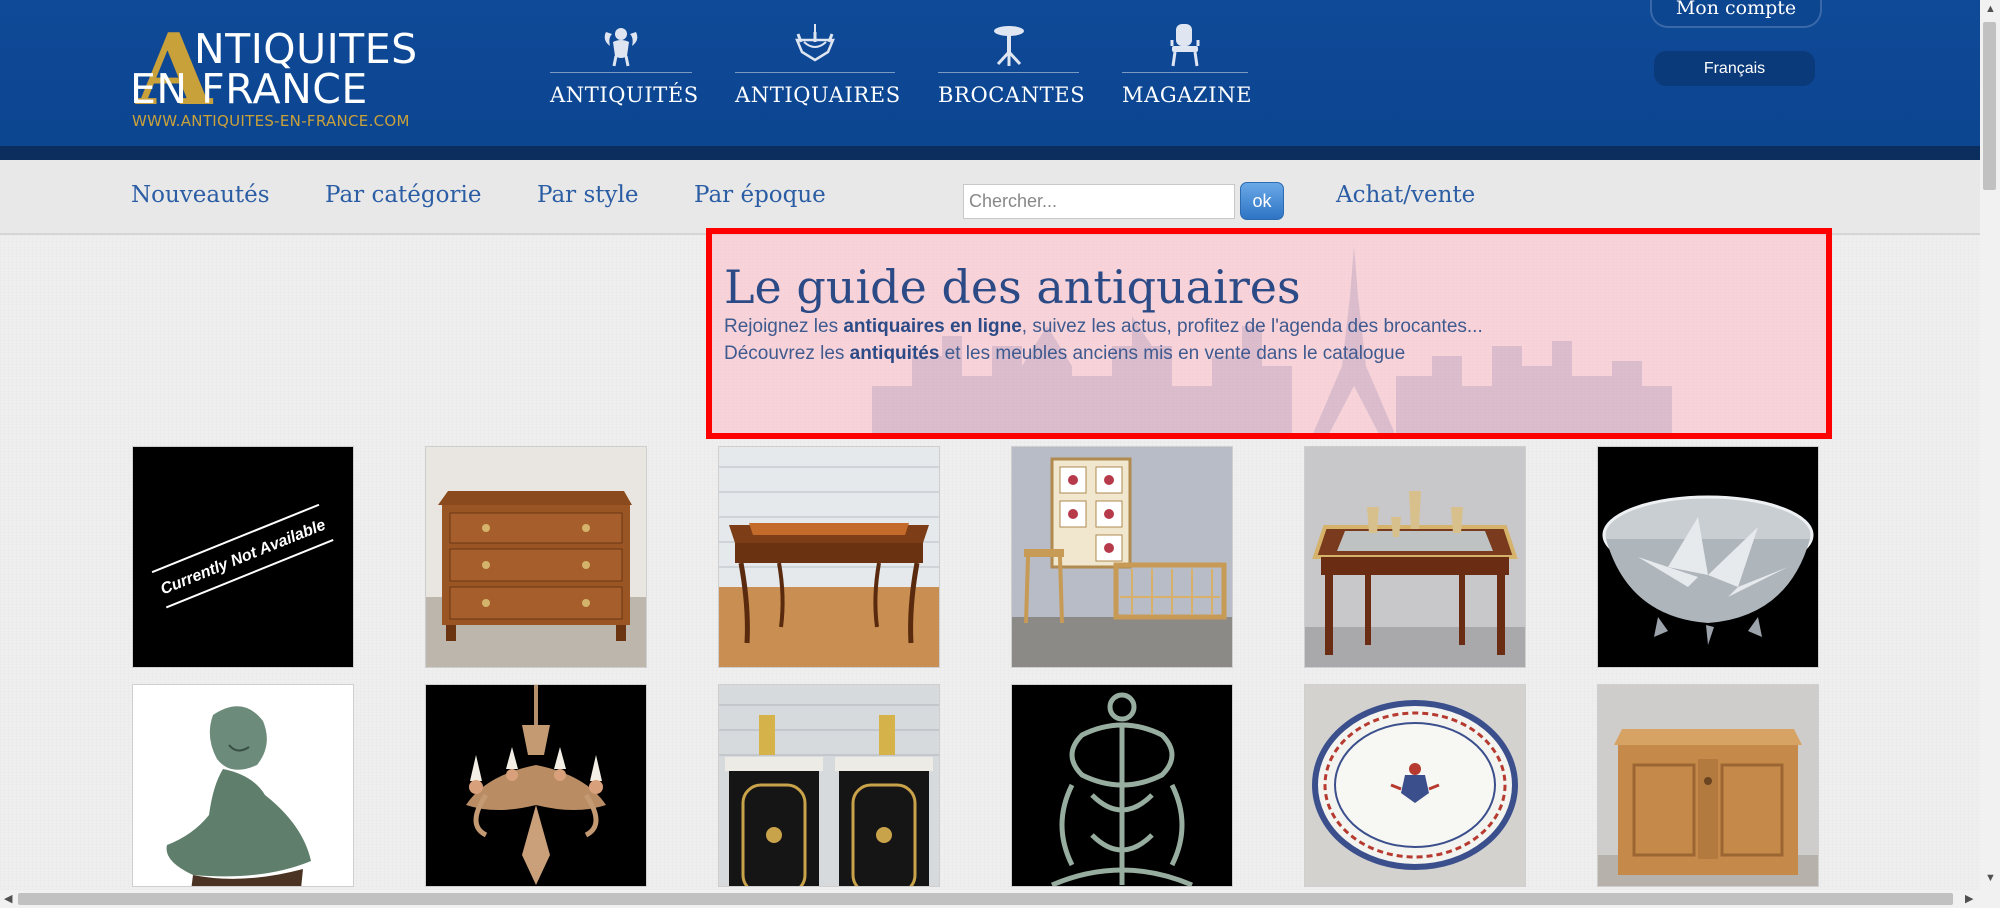  I want to click on product-thumbnail-chandelier, so click(536, 785).